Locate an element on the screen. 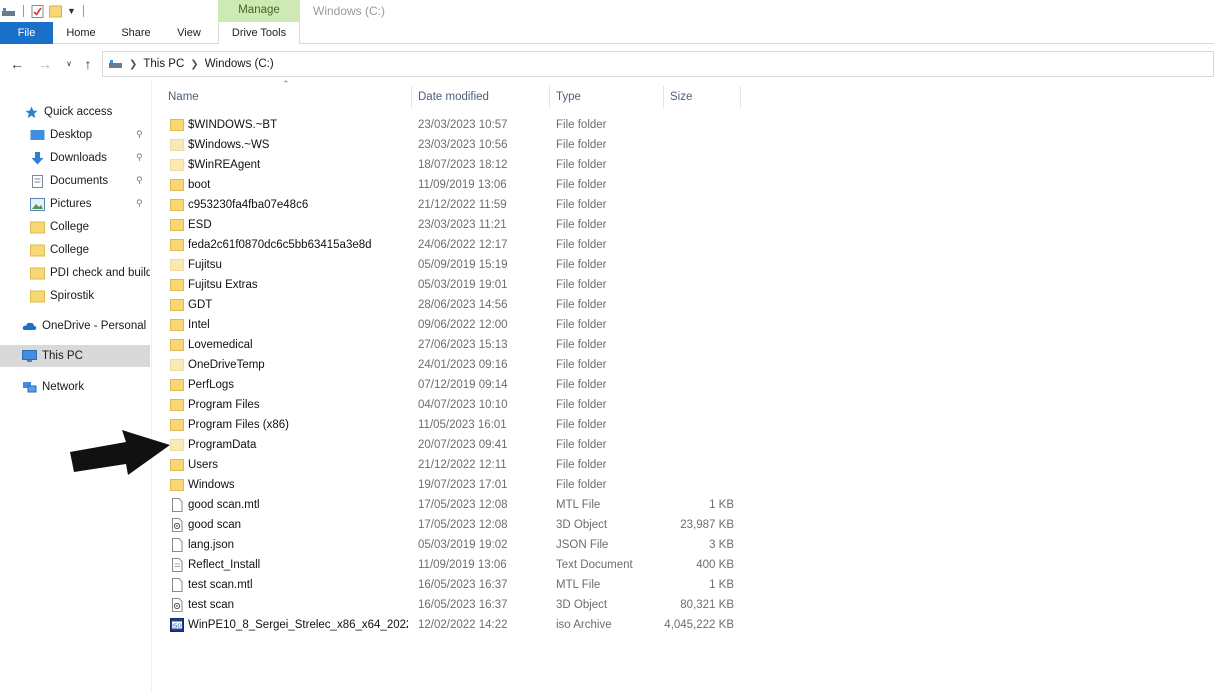  nav-item-documents: Documents ⚲ is located at coordinates (75, 181).